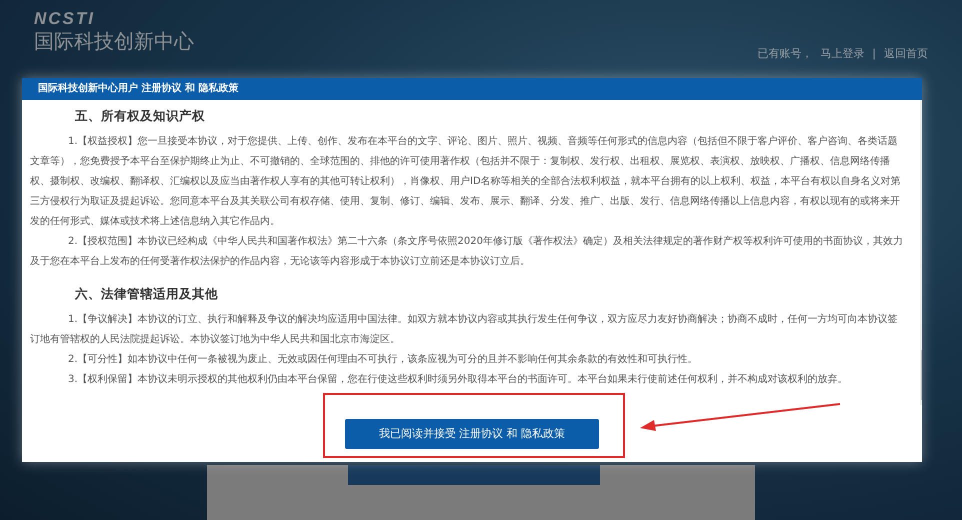 This screenshot has width=962, height=520. What do you see at coordinates (65, 19) in the screenshot?
I see `logo-mark: NCSTI` at bounding box center [65, 19].